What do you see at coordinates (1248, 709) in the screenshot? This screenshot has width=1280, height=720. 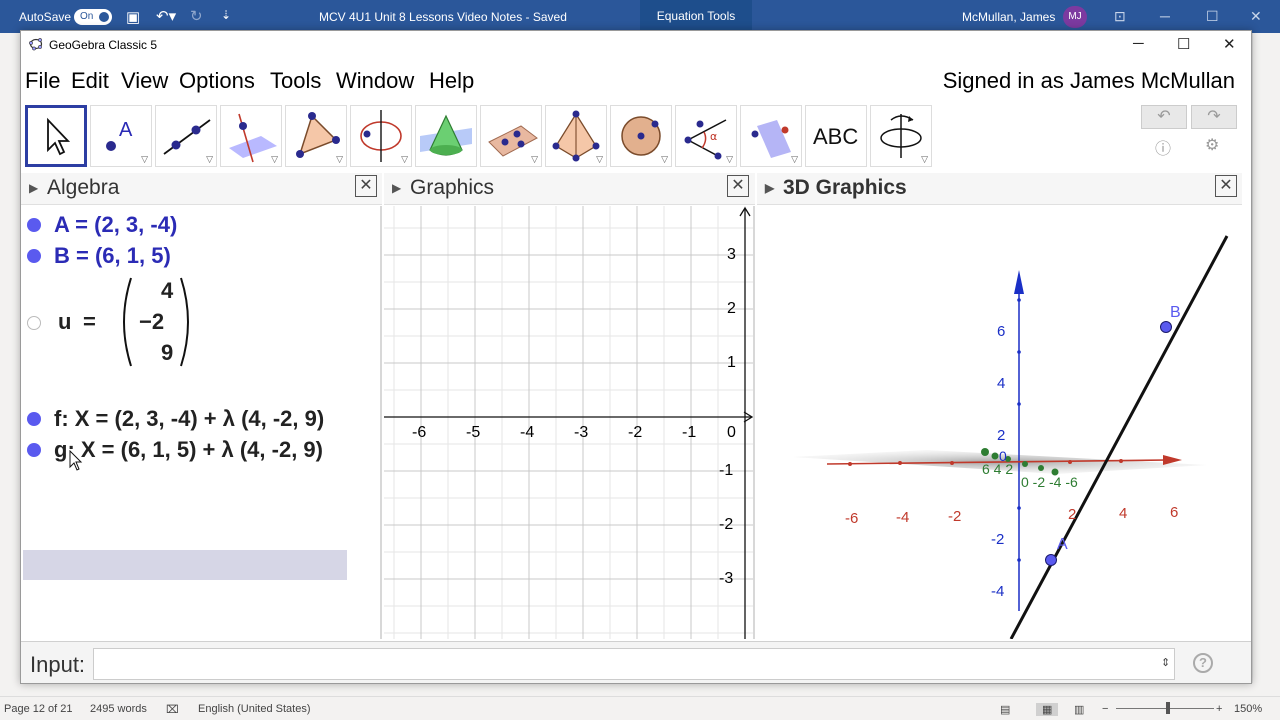 I see `zoom-level: 150%` at bounding box center [1248, 709].